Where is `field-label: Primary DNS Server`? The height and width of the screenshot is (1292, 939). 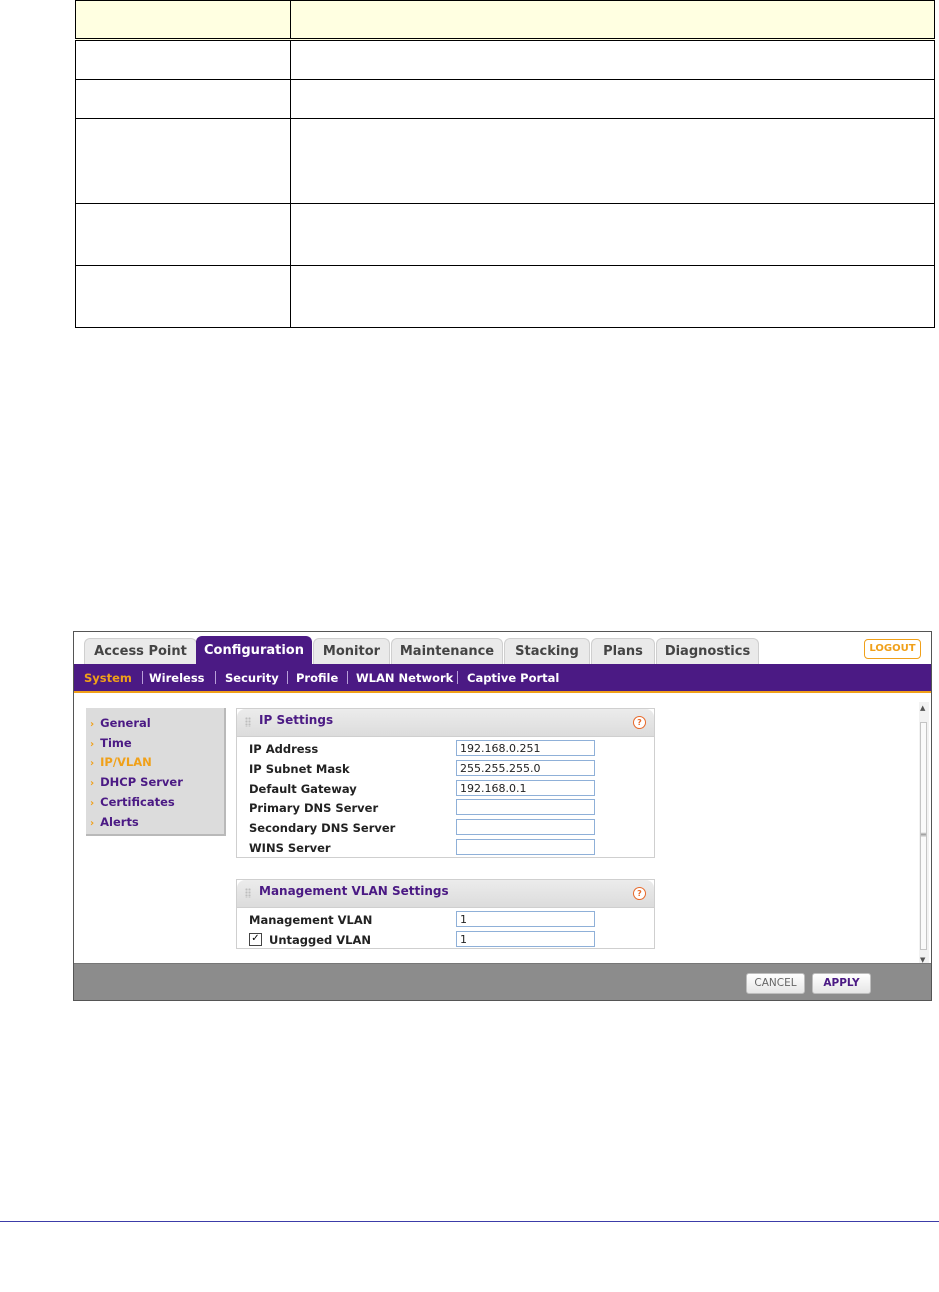
field-label: Primary DNS Server is located at coordinates (314, 808).